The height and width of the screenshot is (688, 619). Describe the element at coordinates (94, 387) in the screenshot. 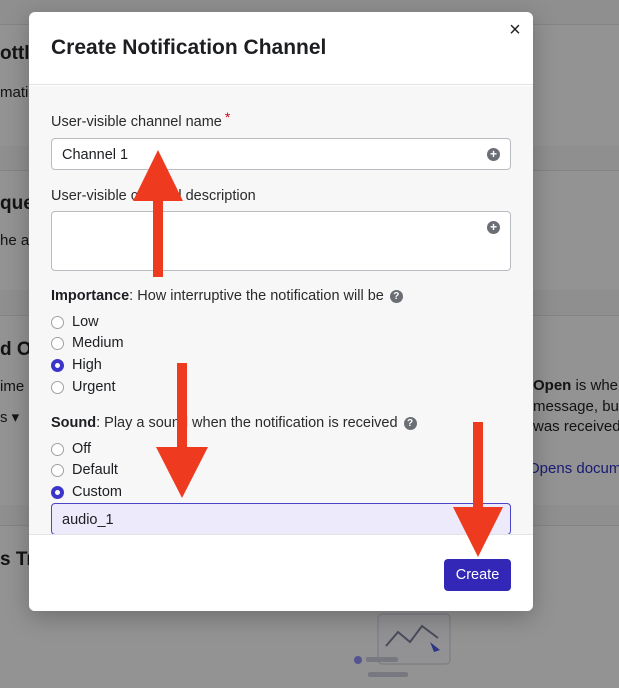

I see `radio-label: Urgent` at that location.